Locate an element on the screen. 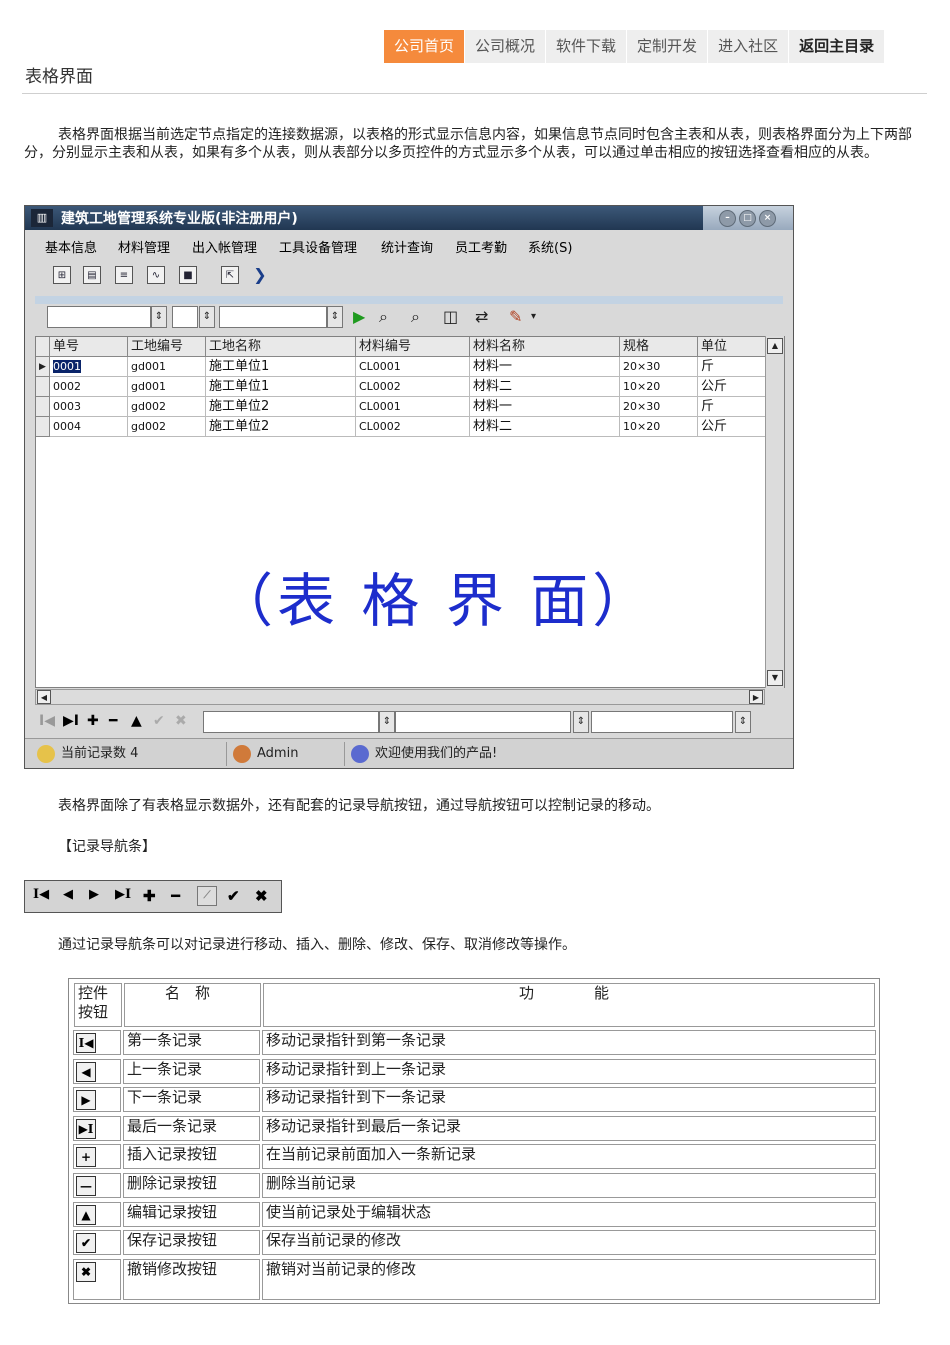  nav-community: 进入社区 is located at coordinates (748, 46).